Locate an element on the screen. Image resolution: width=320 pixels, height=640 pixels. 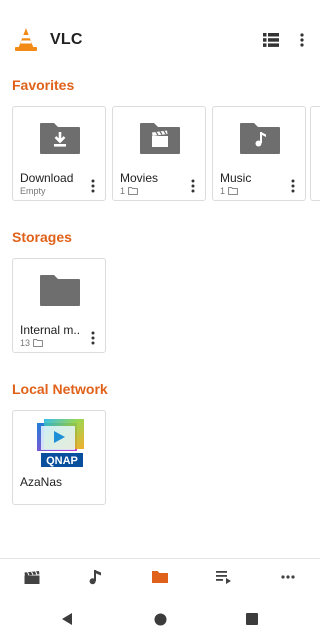
movies-folder-icon is located at coordinates (160, 138).